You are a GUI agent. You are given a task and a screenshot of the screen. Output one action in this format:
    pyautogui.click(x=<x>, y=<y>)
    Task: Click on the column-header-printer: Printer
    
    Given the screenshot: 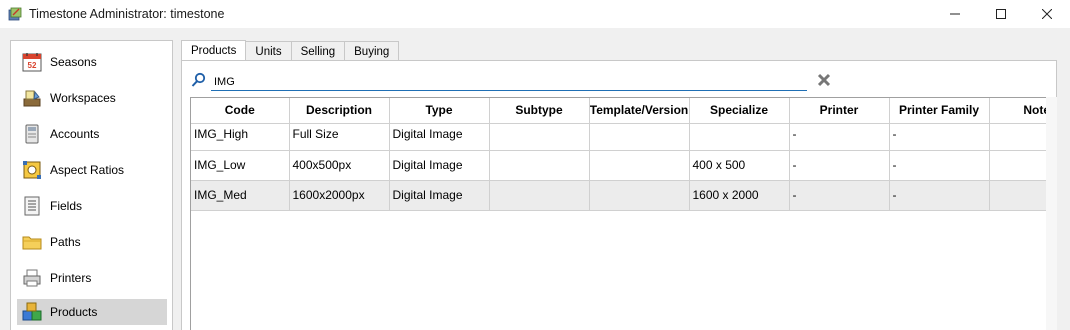 What is the action you would take?
    pyautogui.click(x=839, y=111)
    